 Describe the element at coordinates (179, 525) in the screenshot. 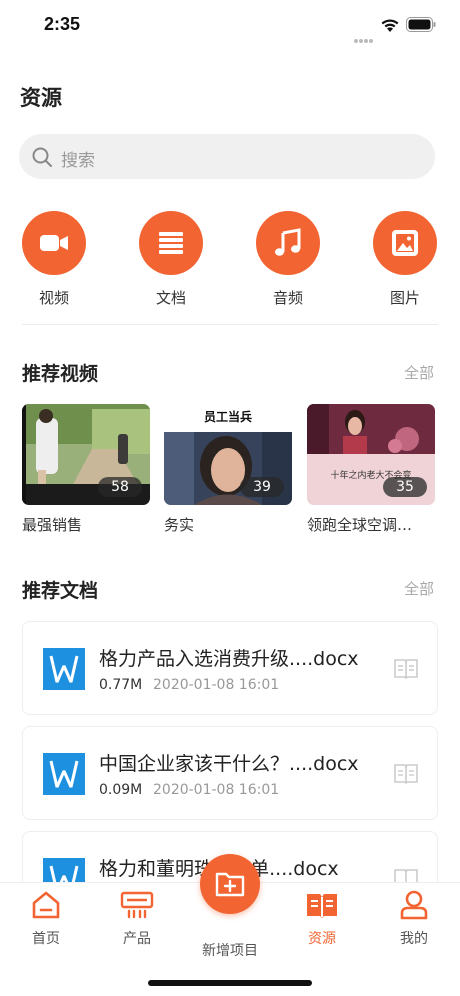

I see `video-title: 务实` at that location.